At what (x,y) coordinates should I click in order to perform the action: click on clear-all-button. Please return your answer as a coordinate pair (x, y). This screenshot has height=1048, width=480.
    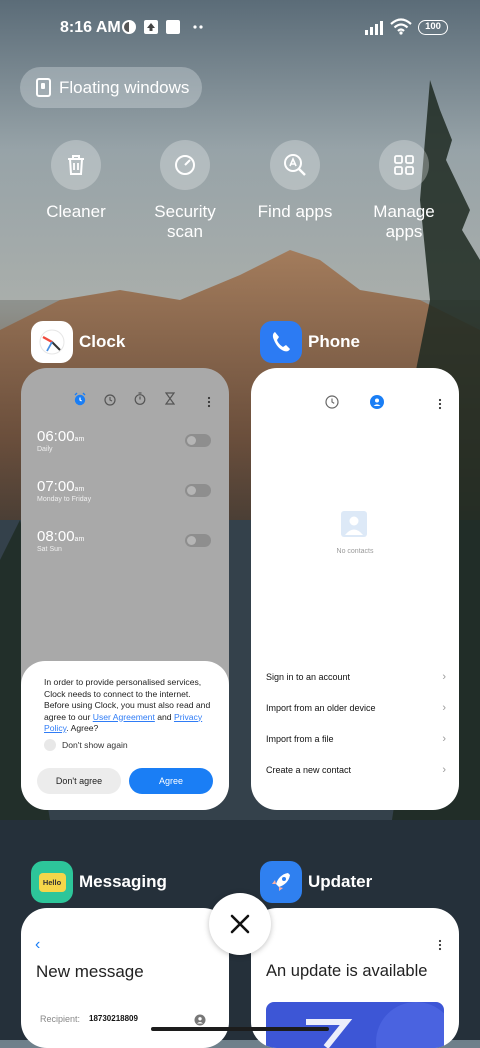
    Looking at the image, I should click on (240, 924).